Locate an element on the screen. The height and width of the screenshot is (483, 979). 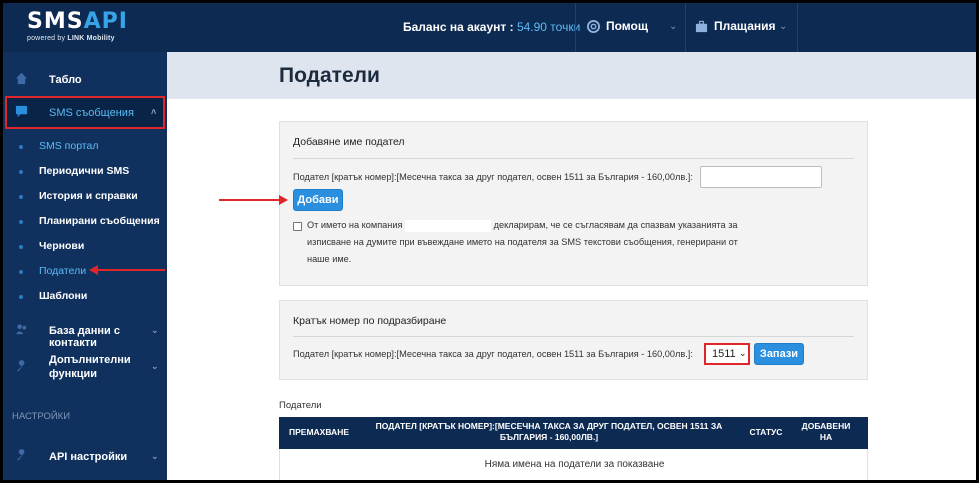
sidebar-subitem-label: Периодични SMS is located at coordinates (84, 171).